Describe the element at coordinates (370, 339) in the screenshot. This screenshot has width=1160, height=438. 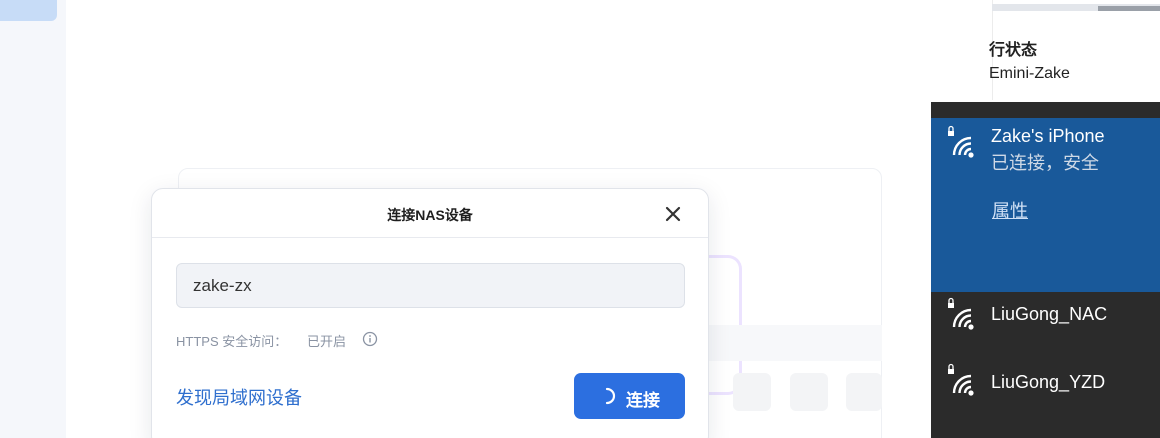
I see `info-icon` at that location.